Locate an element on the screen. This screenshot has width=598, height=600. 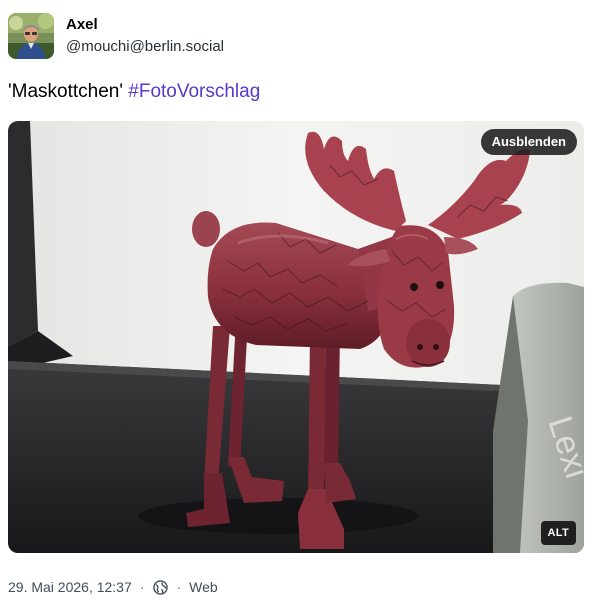
status-meta: 29. Mai 2026, 12:37 · · Web is located at coordinates (113, 587).